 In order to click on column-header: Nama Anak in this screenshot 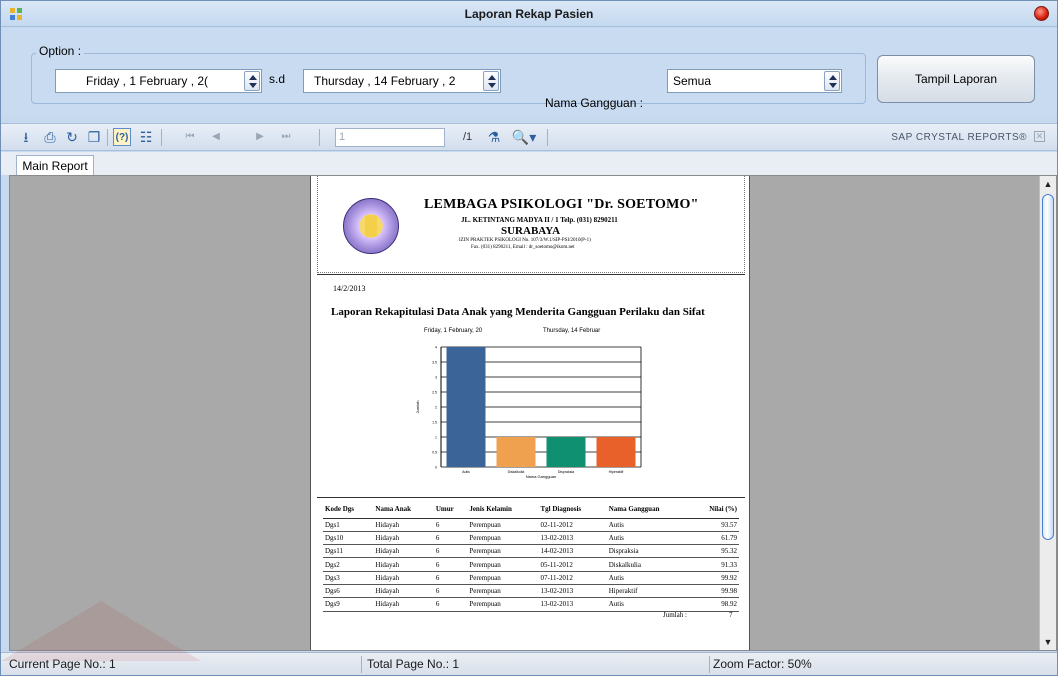, I will do `click(403, 509)`.